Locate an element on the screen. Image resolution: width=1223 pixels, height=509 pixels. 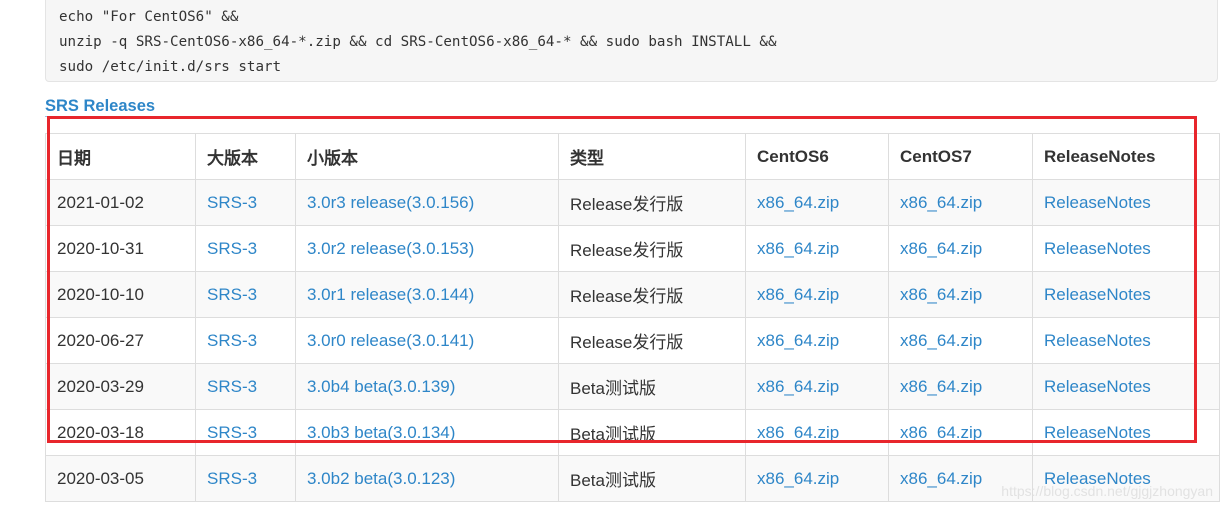
cell-date: 2020-06-27 is located at coordinates (120, 340).